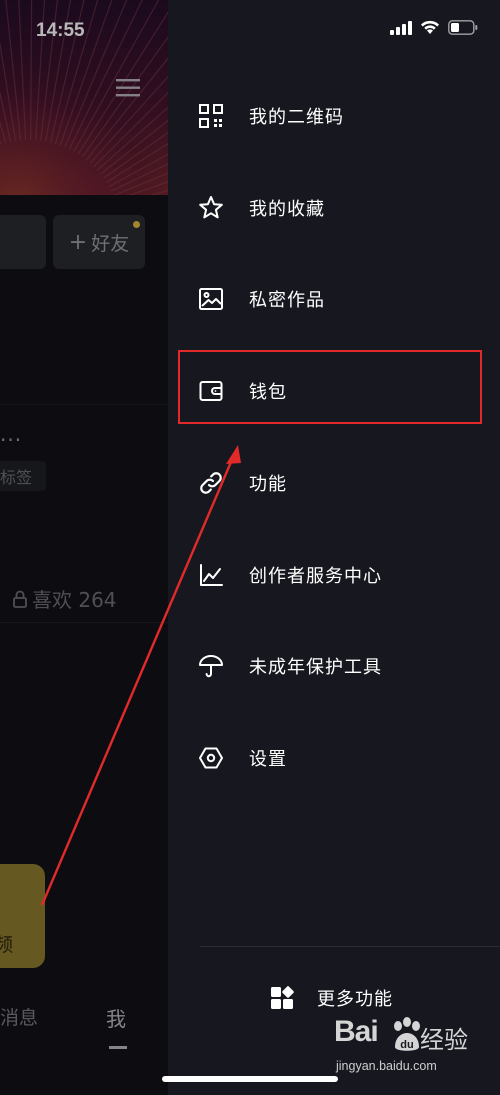 The image size is (500, 1095). Describe the element at coordinates (444, 1040) in the screenshot. I see `watermark-brand: 经验` at that location.